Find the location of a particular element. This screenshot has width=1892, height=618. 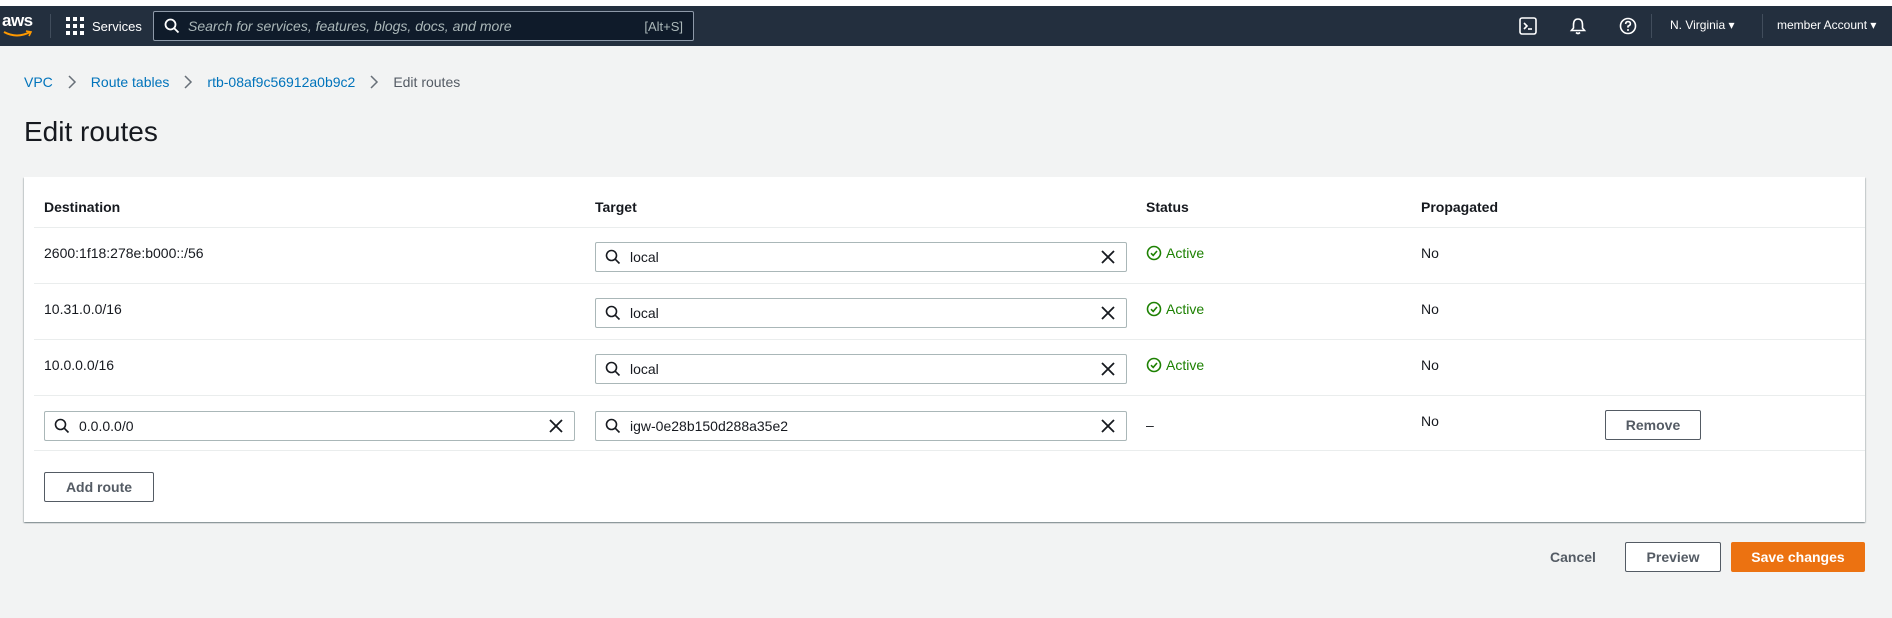

cloudshell-icon is located at coordinates (1528, 26).